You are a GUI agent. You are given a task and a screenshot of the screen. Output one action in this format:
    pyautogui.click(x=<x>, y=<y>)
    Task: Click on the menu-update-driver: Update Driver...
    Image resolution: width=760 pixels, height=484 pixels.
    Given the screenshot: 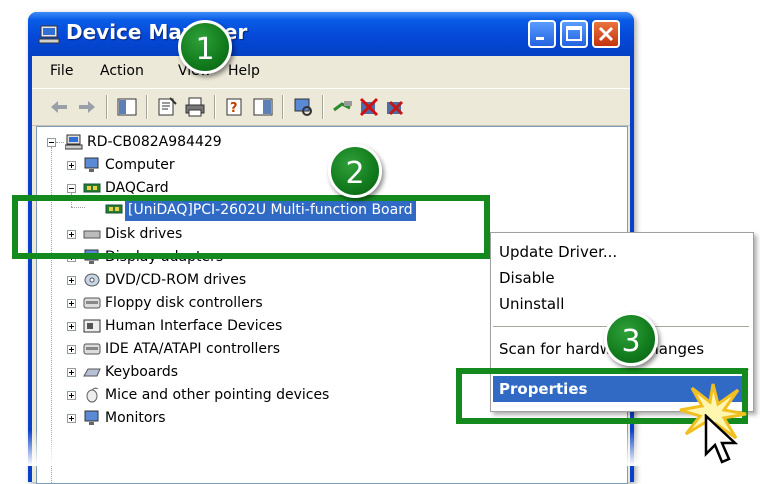 What is the action you would take?
    pyautogui.click(x=558, y=252)
    